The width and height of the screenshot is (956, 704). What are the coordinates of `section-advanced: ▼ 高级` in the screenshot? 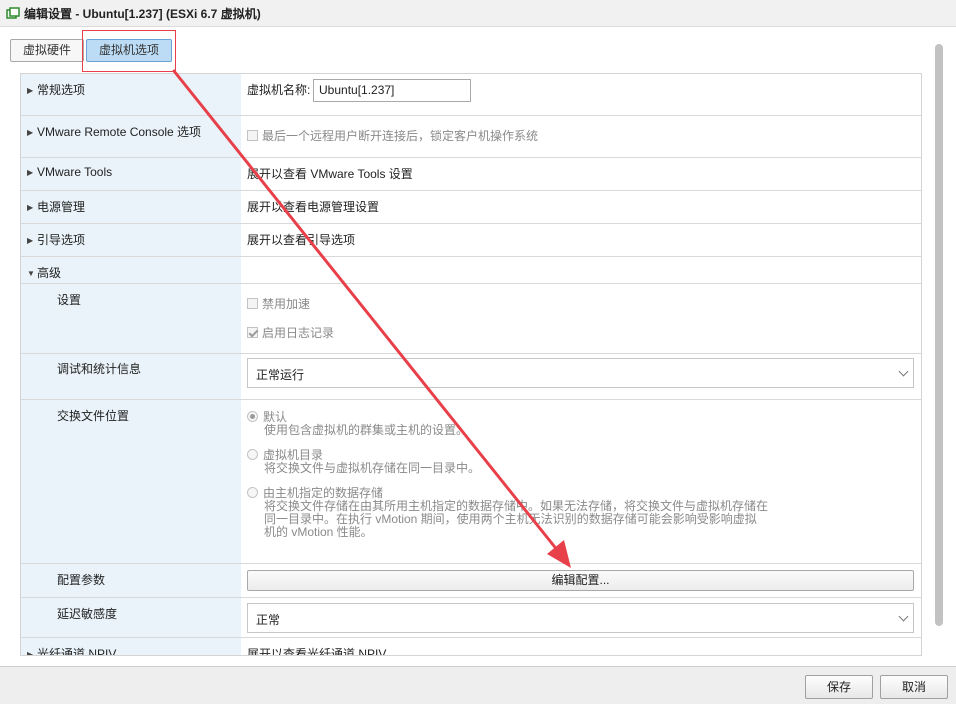 It's located at (471, 270).